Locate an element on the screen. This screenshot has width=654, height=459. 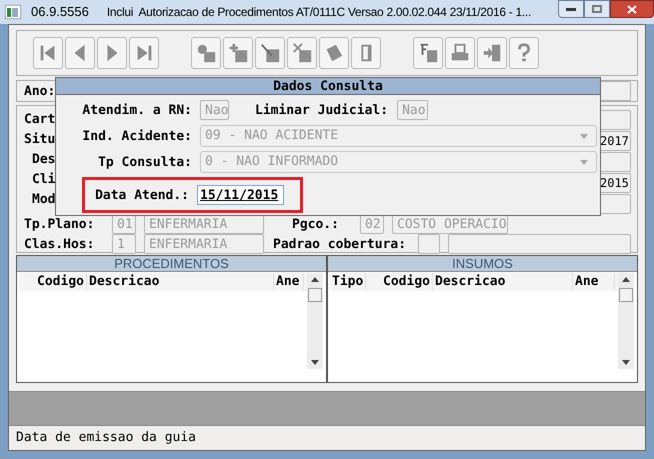
close-button is located at coordinates (632, 9).